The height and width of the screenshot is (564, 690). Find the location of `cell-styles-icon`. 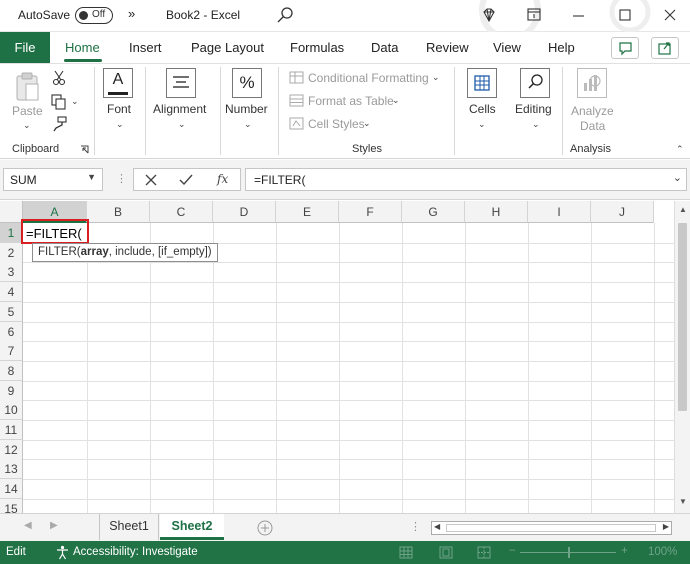

cell-styles-icon is located at coordinates (296, 123).